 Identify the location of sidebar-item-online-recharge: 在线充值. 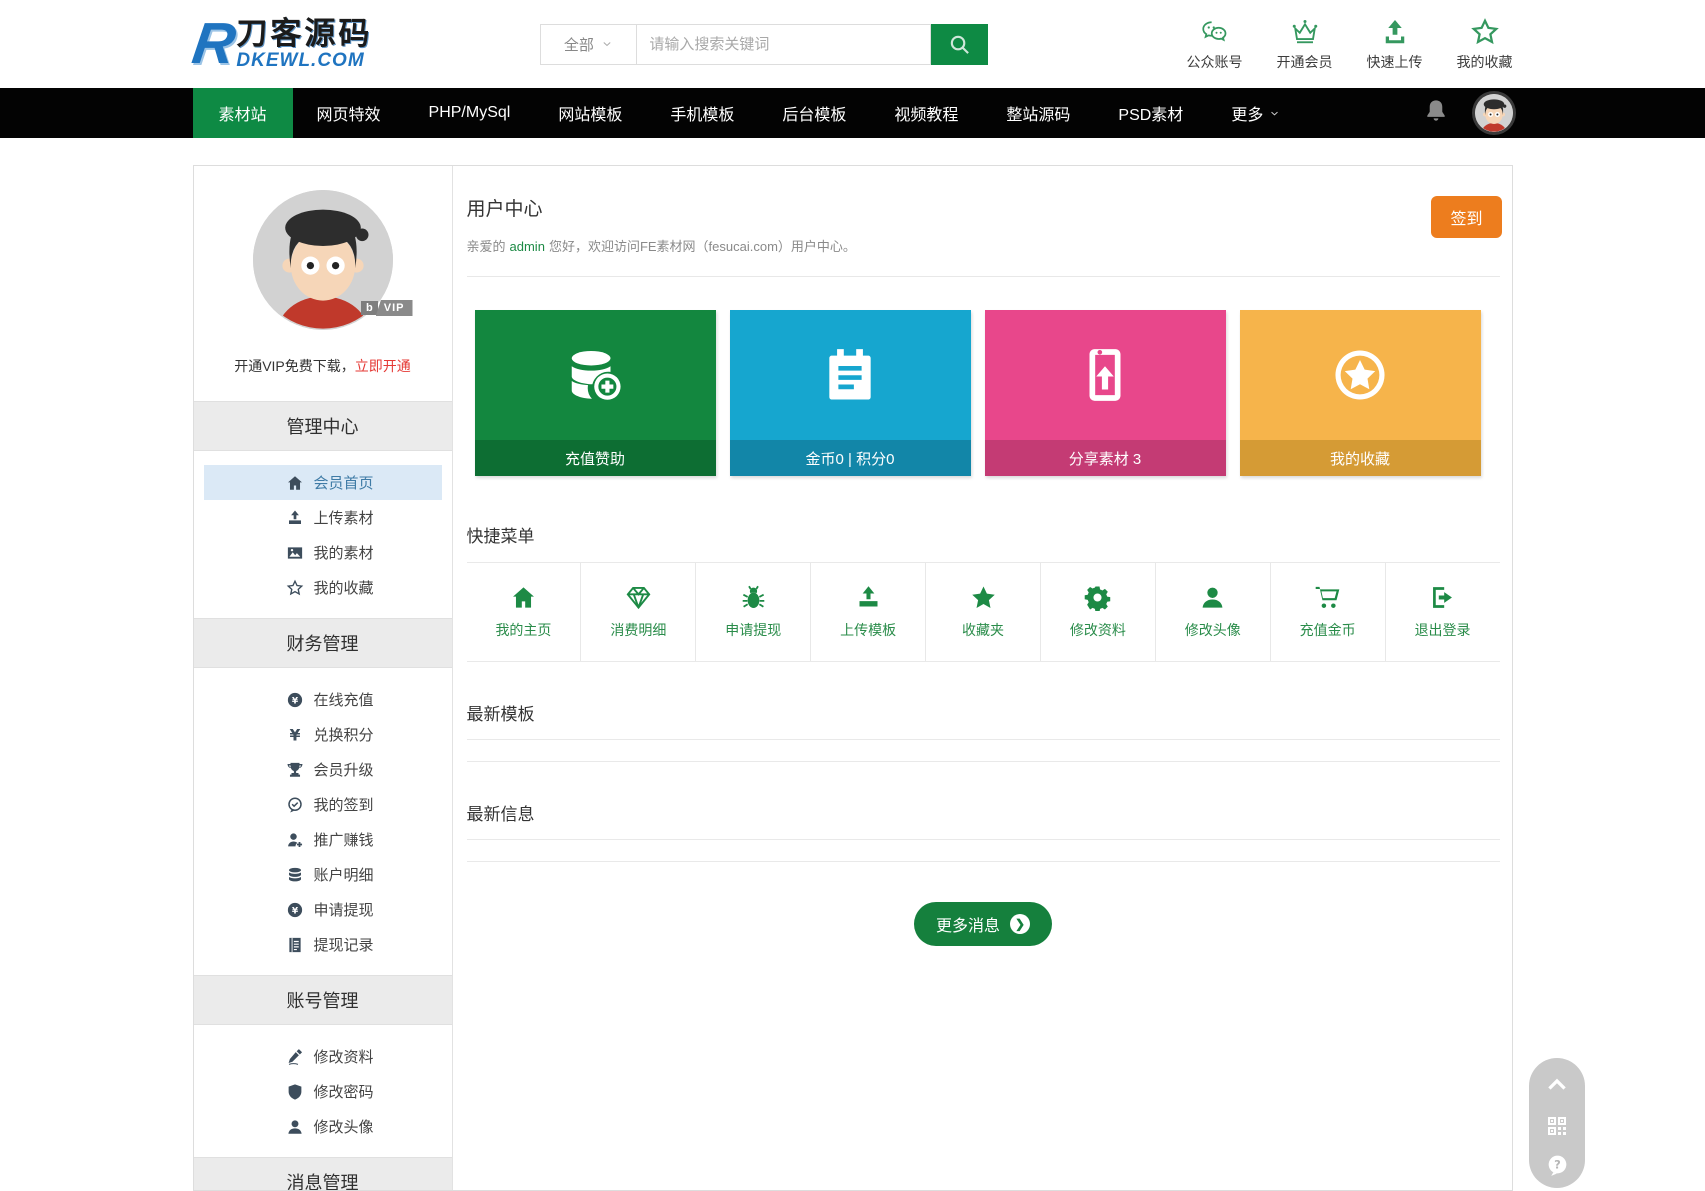
(323, 699).